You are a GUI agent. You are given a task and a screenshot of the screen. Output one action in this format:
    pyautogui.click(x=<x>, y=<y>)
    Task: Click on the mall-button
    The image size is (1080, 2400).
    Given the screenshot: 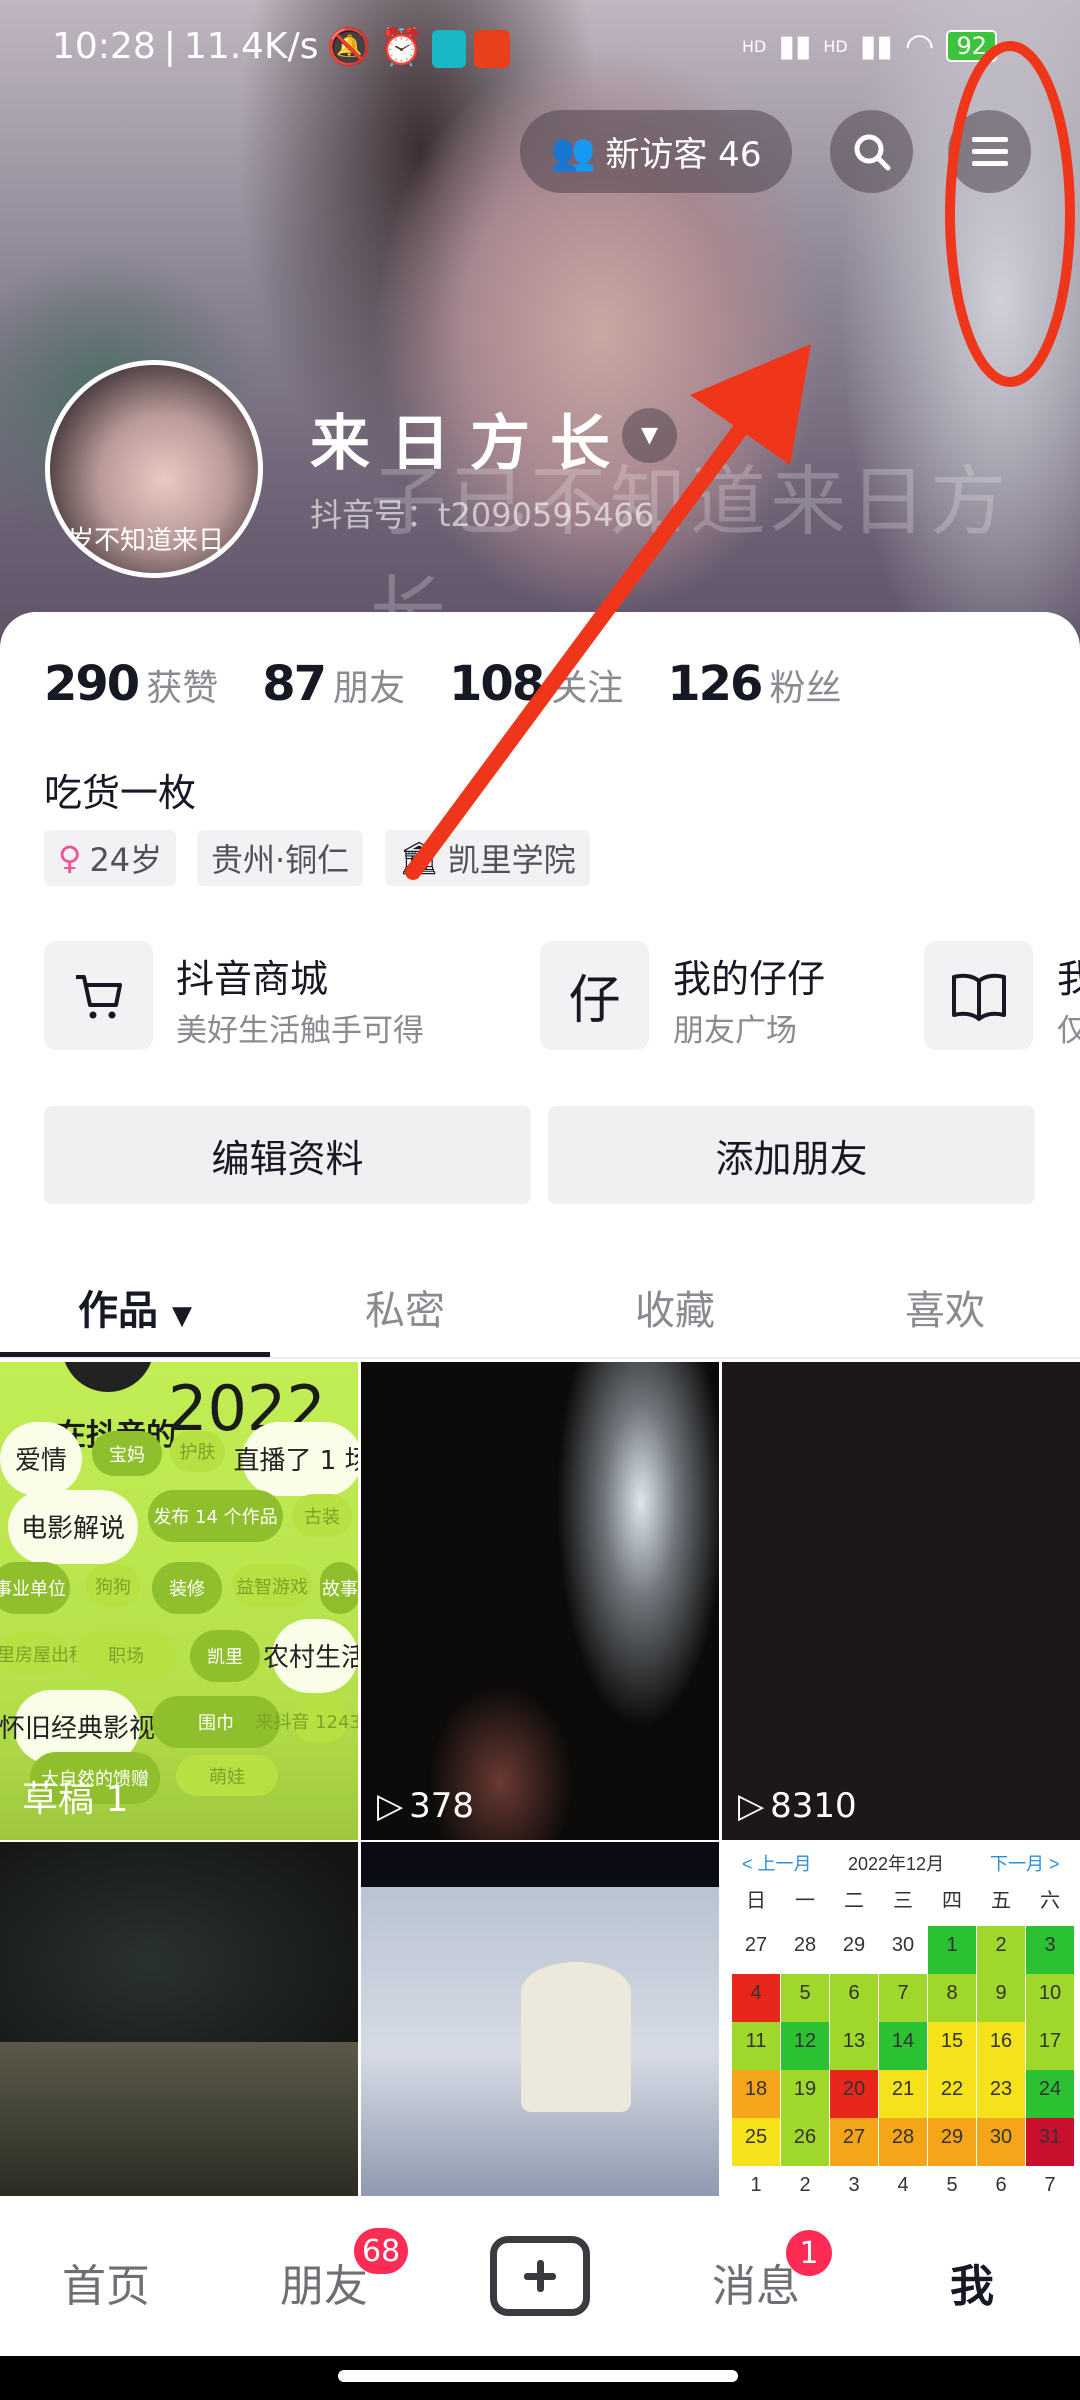 What is the action you would take?
    pyautogui.click(x=98, y=995)
    